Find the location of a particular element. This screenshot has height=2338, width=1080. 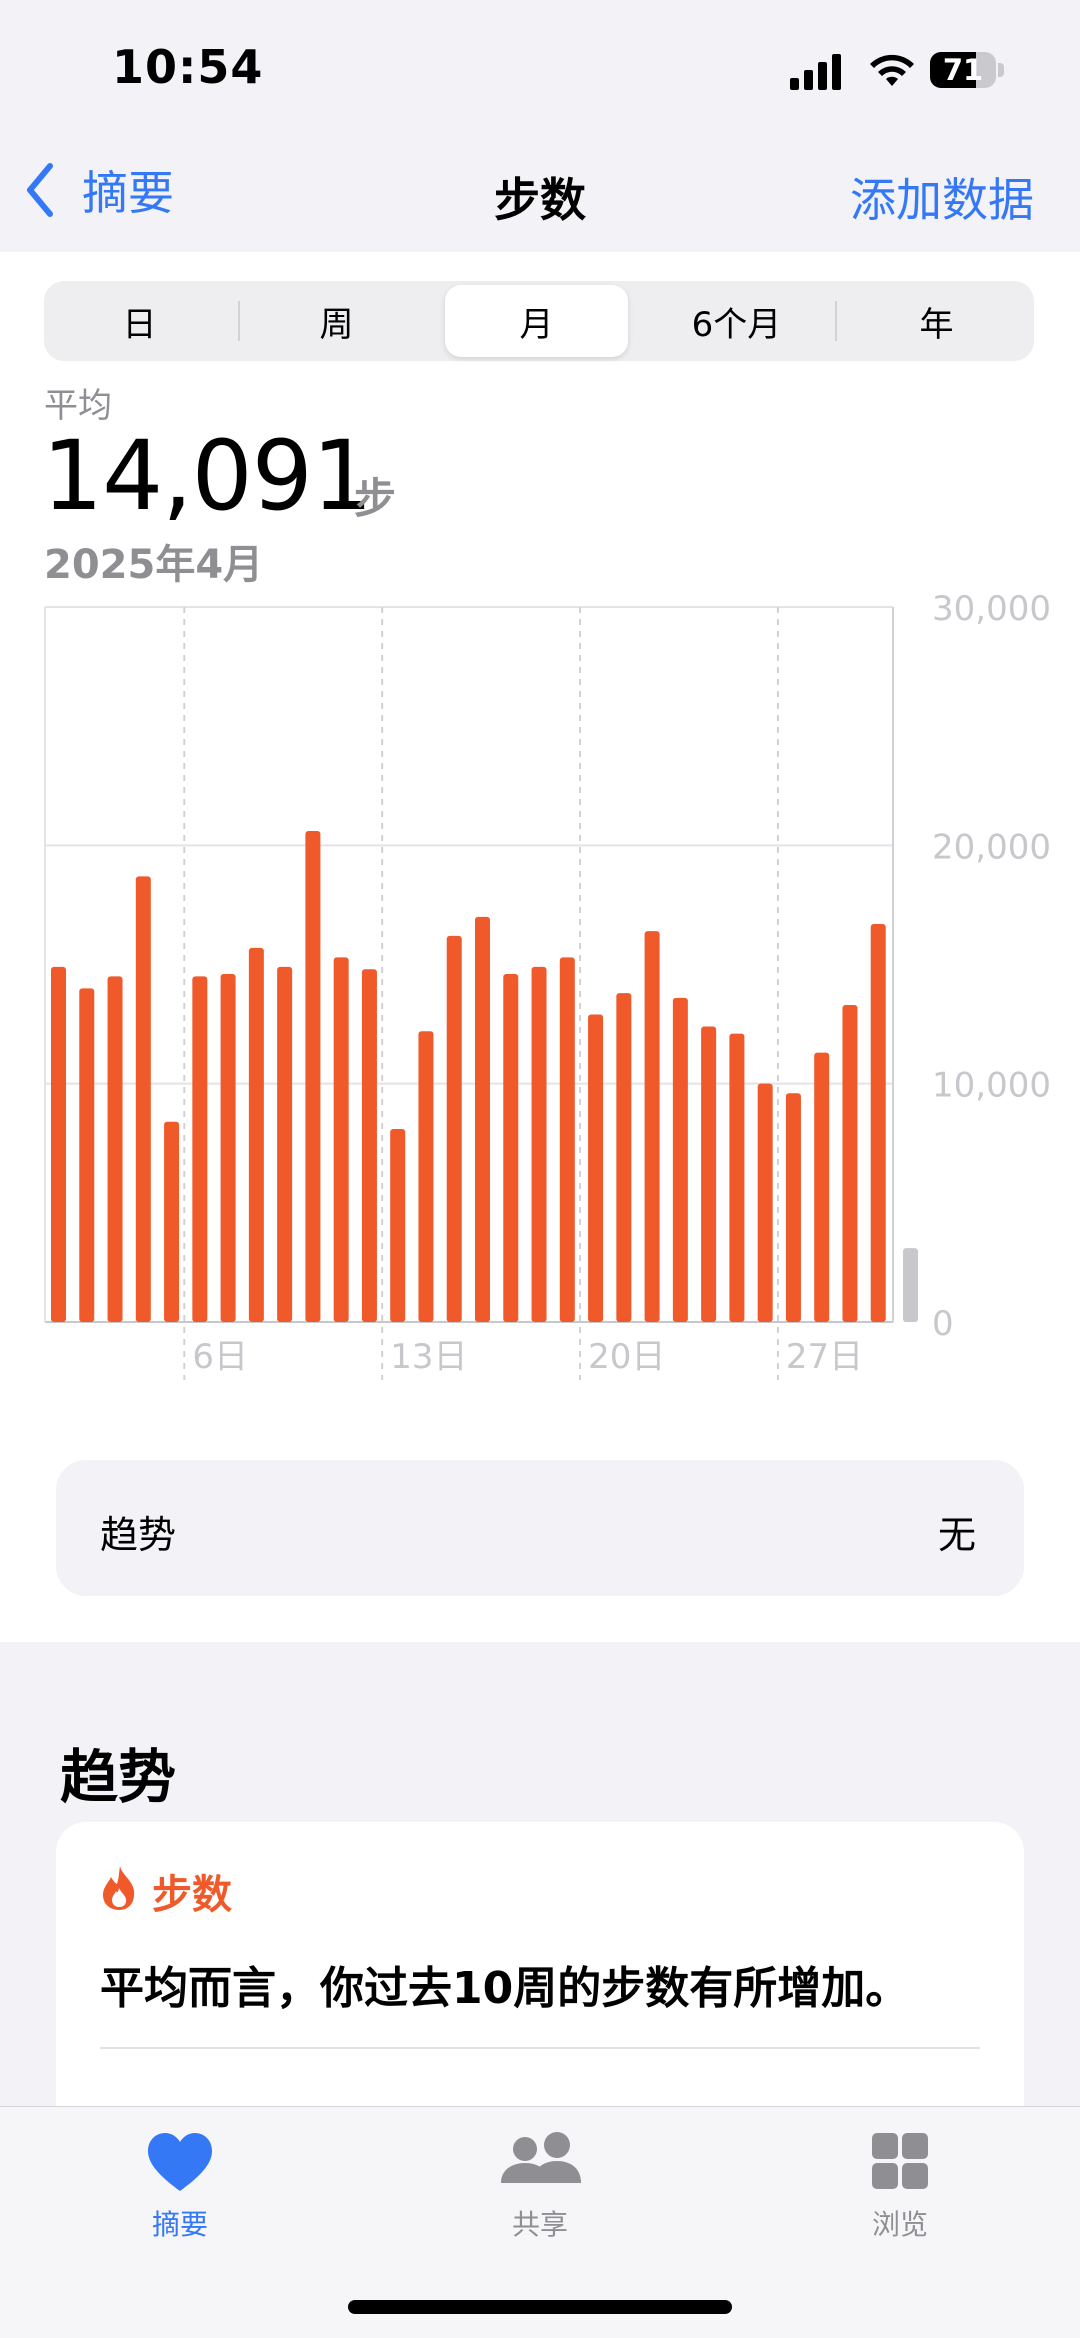

home-indicator is located at coordinates (540, 2307).